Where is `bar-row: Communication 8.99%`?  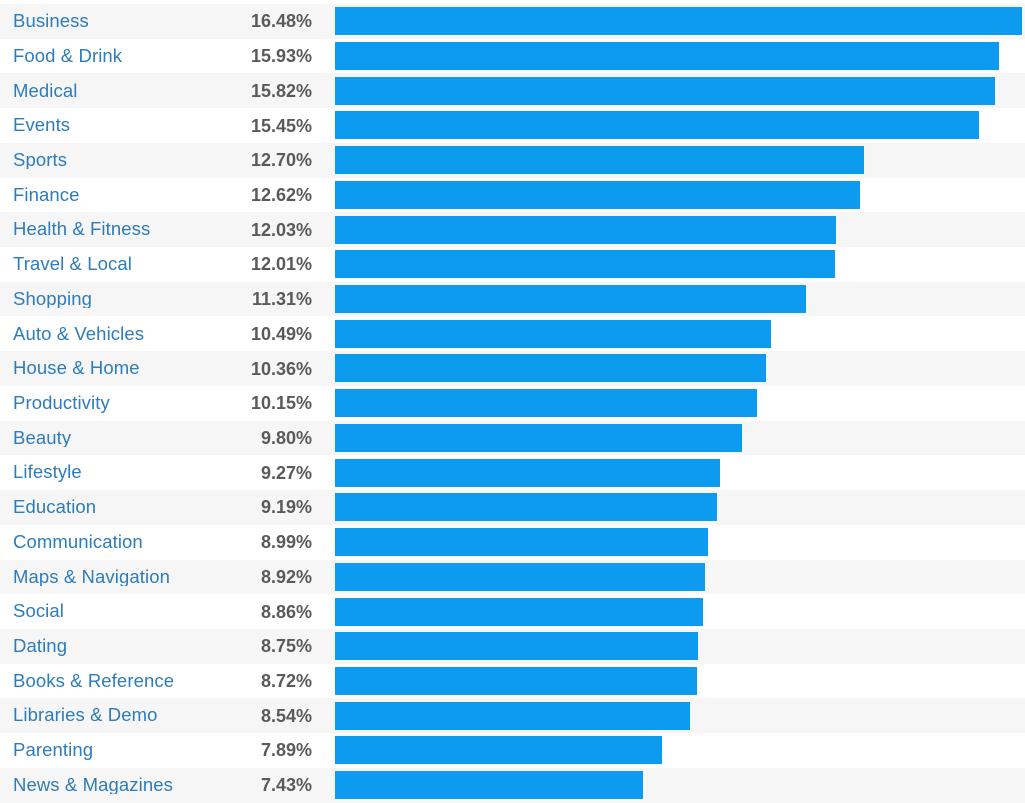 bar-row: Communication 8.99% is located at coordinates (512, 542).